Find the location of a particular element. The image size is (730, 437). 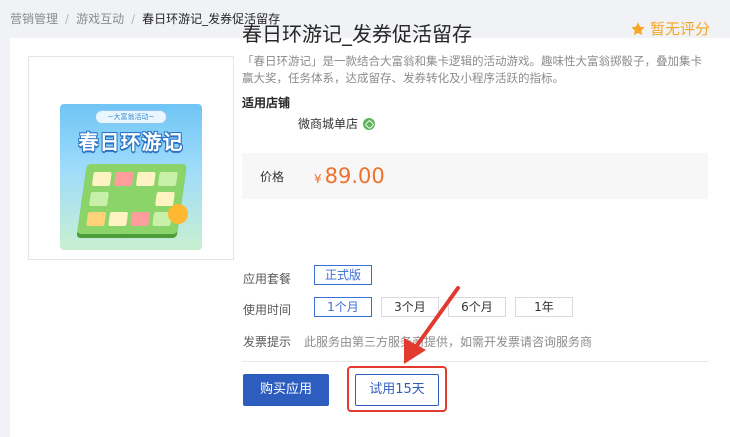

invoice-note: 此服务由第三方服务商提供，如需开发票请咨询服务商 is located at coordinates (448, 342).